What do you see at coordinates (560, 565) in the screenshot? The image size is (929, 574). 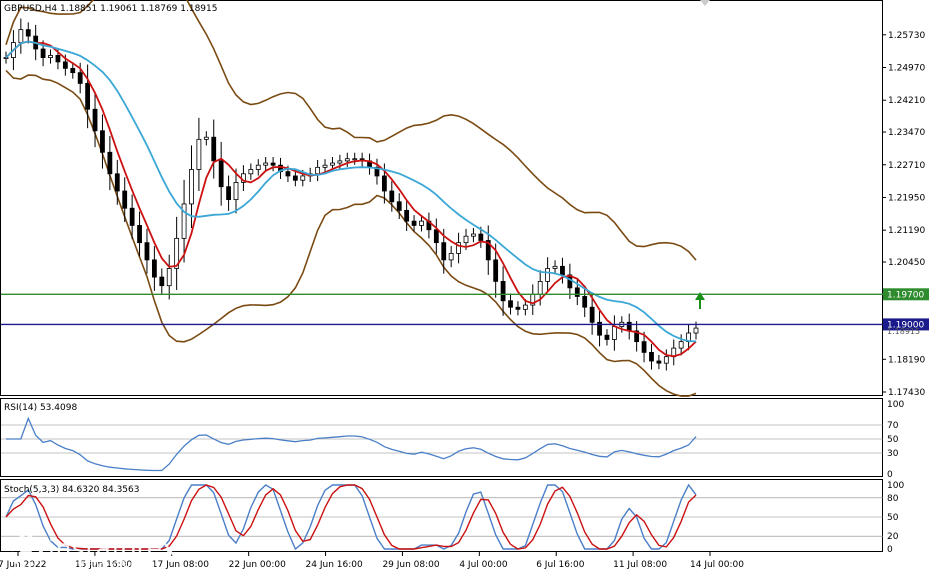 I see `time-tick-label: 6 Jul 16:00` at bounding box center [560, 565].